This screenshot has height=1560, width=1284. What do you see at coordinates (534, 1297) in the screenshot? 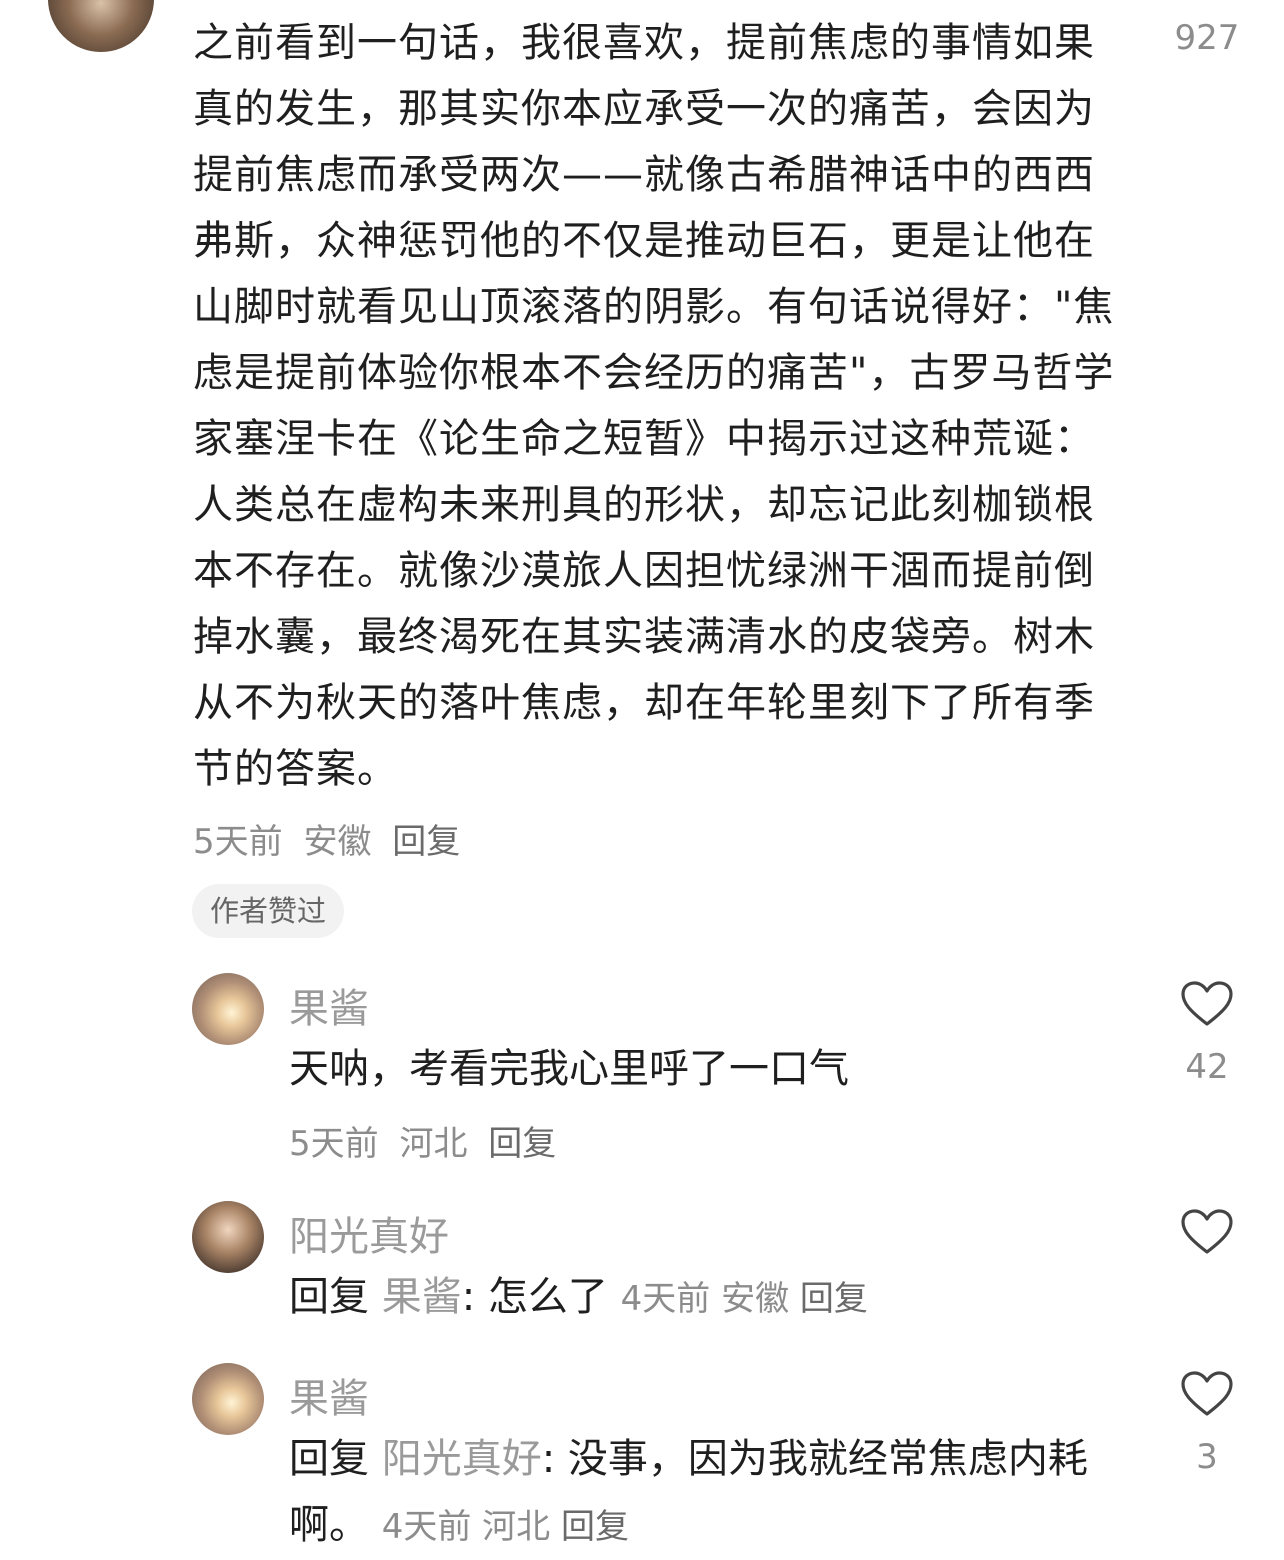
I see `reply-2-text: : 怎么了` at bounding box center [534, 1297].